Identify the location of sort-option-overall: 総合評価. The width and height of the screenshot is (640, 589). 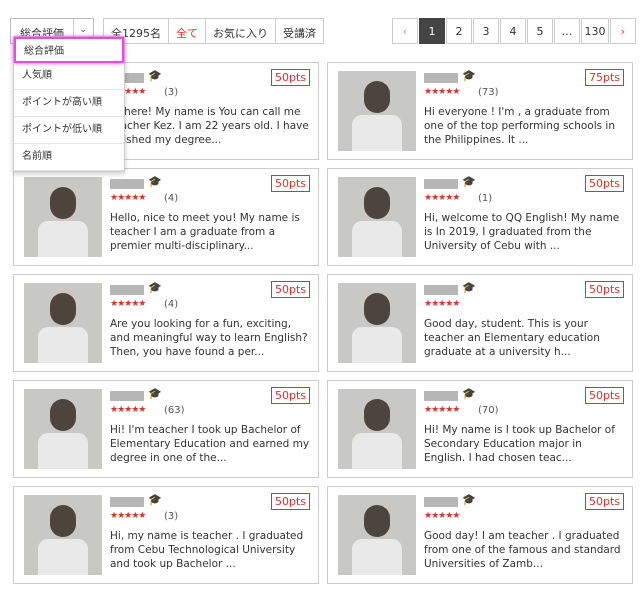
(69, 50).